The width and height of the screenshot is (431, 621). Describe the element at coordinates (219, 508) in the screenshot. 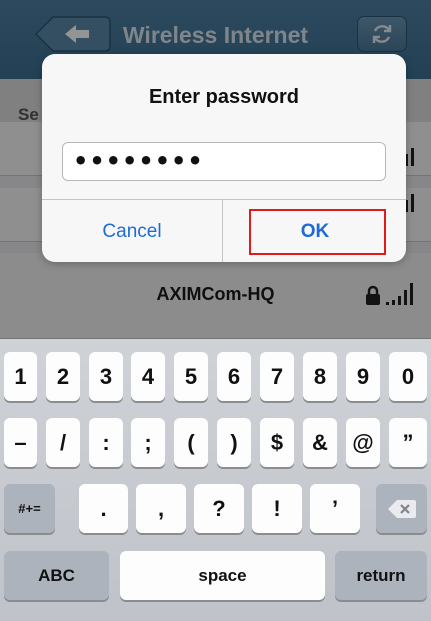

I see `key-question: ?` at that location.